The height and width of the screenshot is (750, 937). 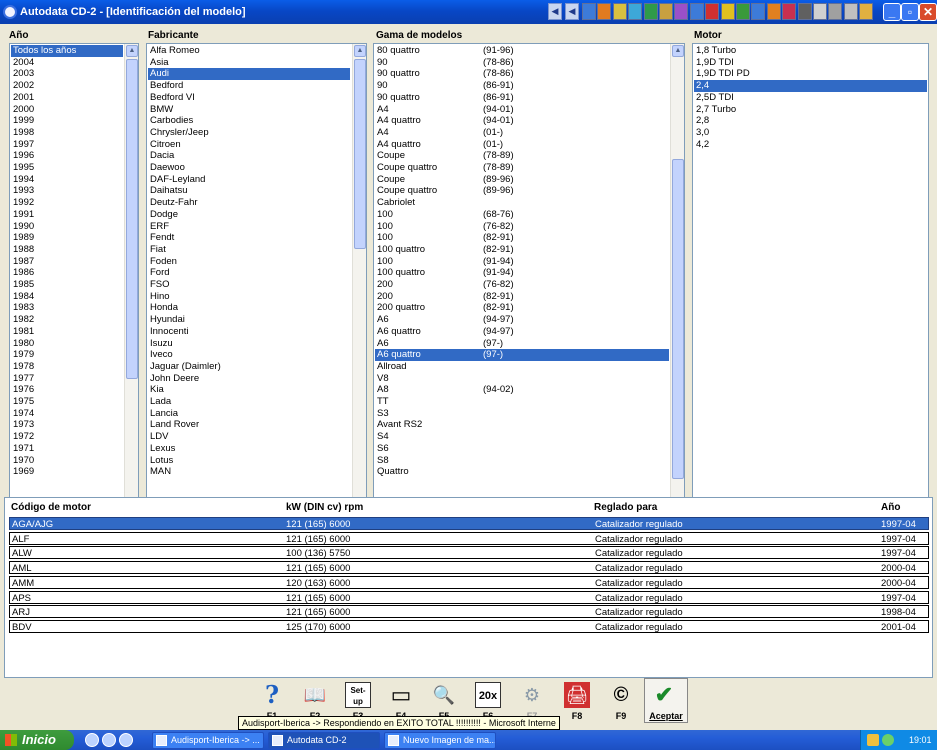 I want to click on year-list-item: 1998, so click(x=67, y=133).